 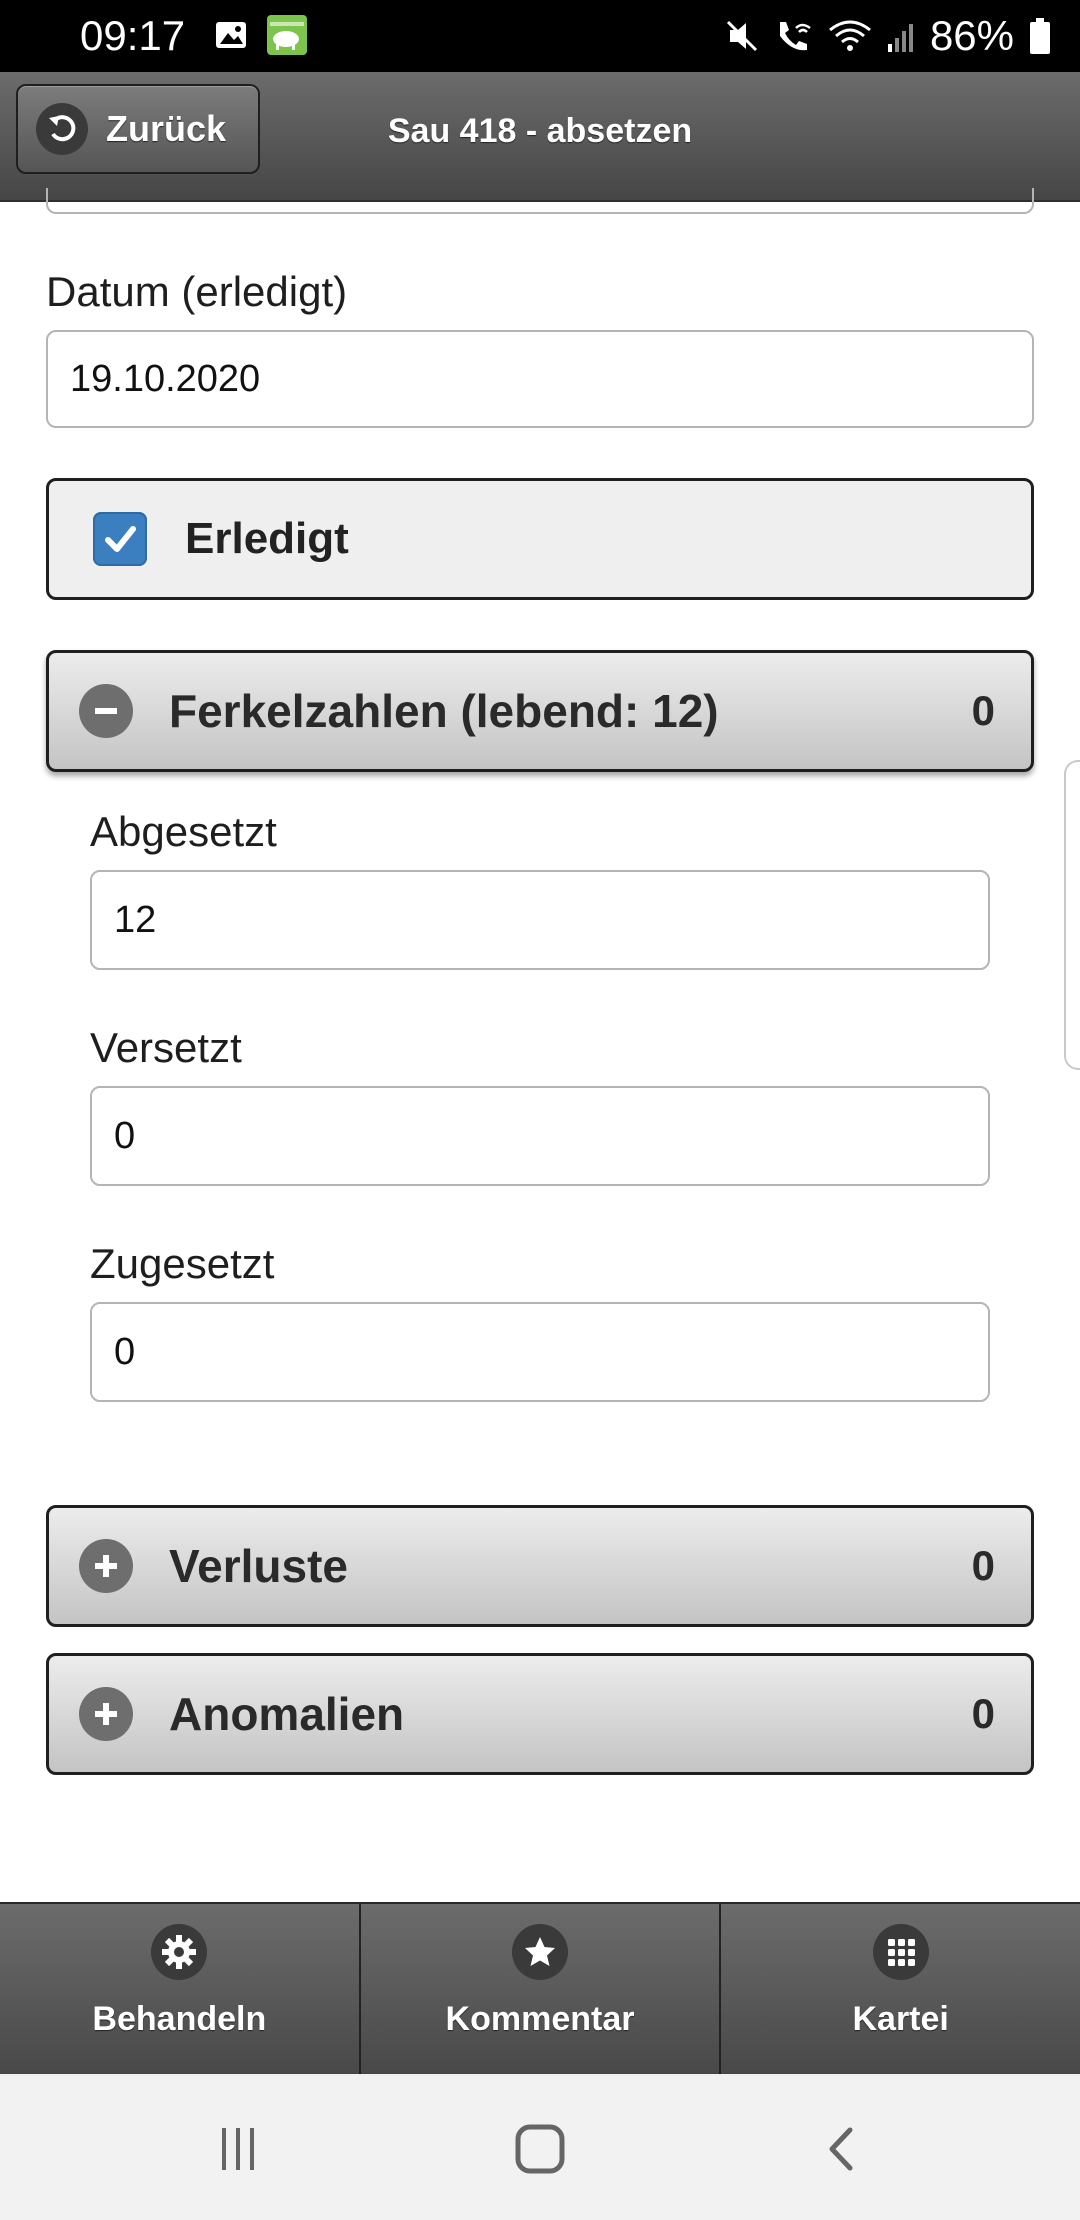 I want to click on date-input: 19.10.2020, so click(x=540, y=379).